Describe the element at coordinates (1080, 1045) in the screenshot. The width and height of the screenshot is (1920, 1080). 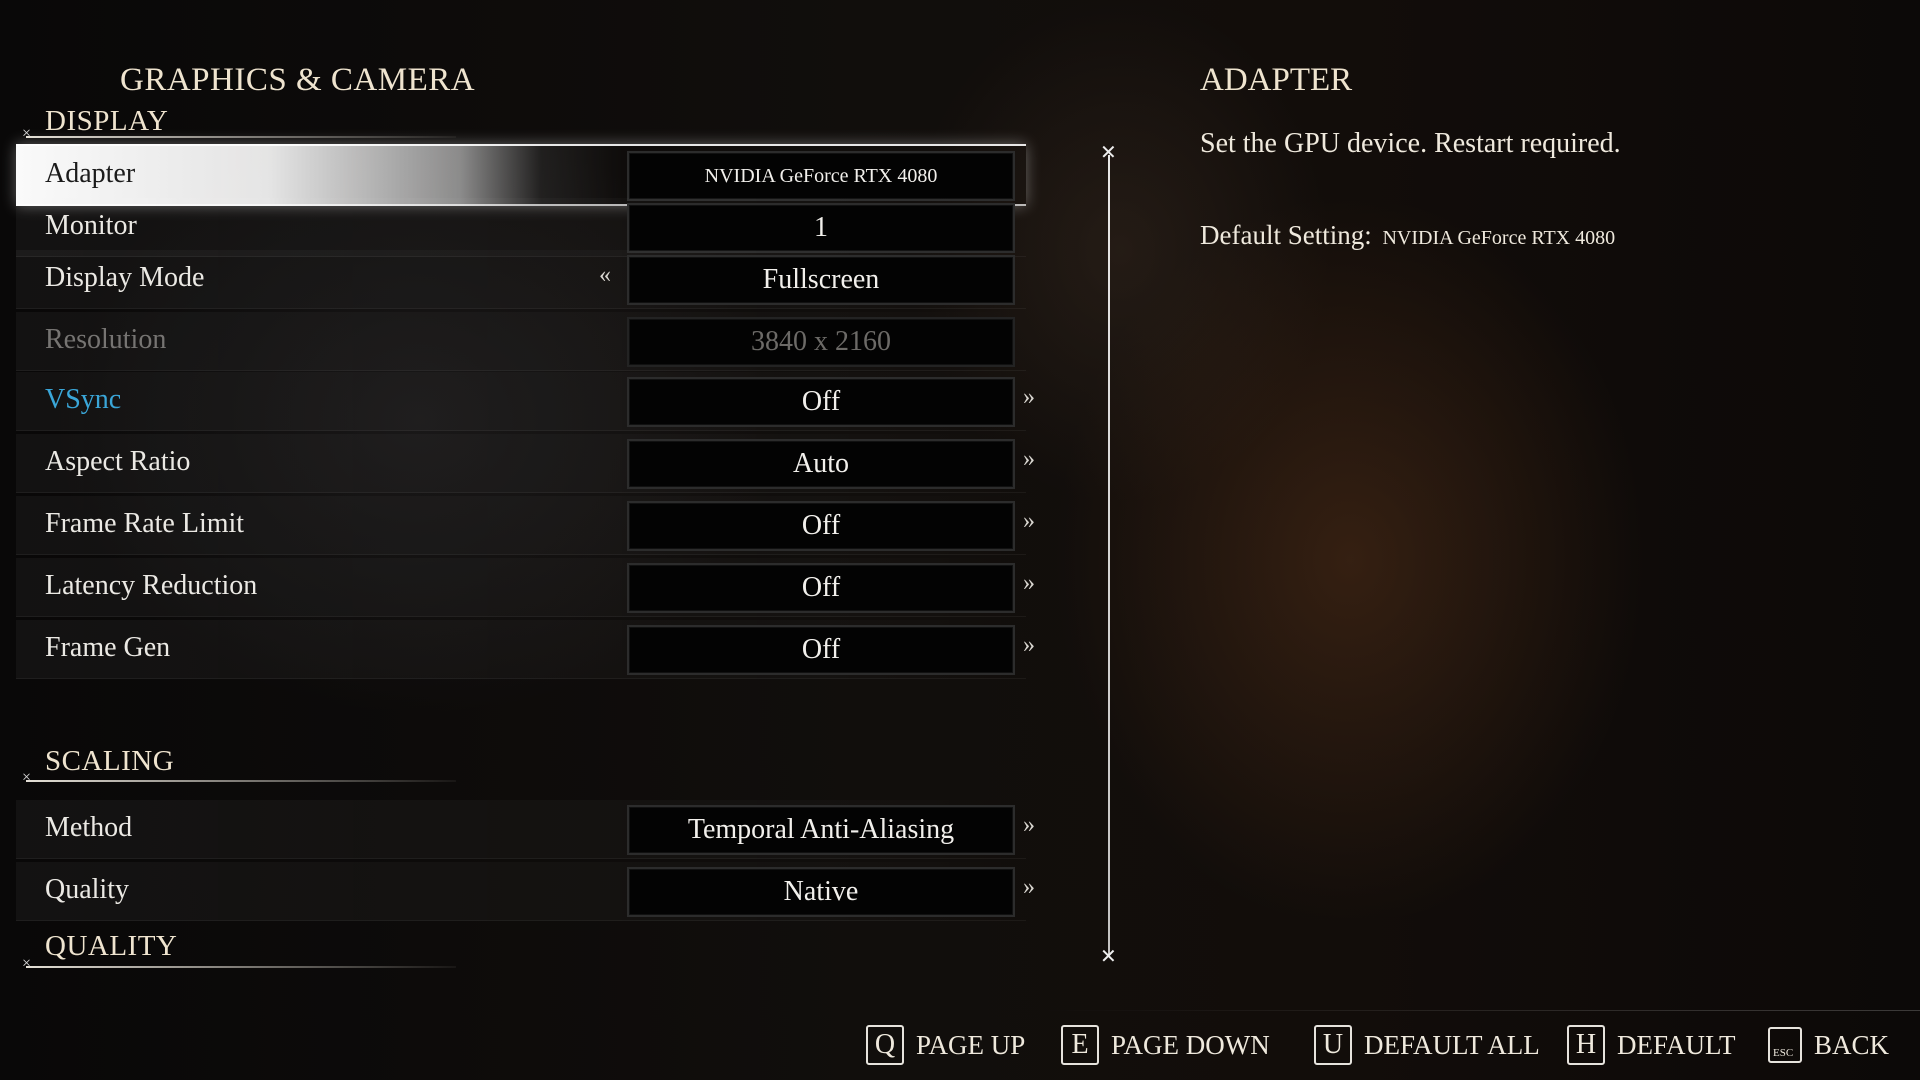
I see `key-e-icon: E` at that location.